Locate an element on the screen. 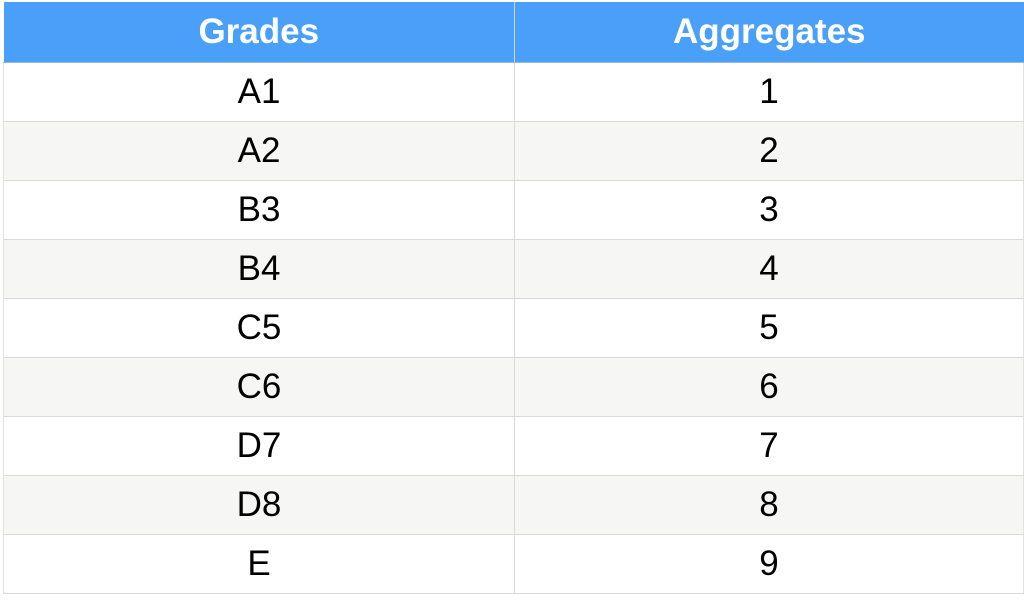 The height and width of the screenshot is (600, 1024). table-header: Grades Aggregates is located at coordinates (513, 32).